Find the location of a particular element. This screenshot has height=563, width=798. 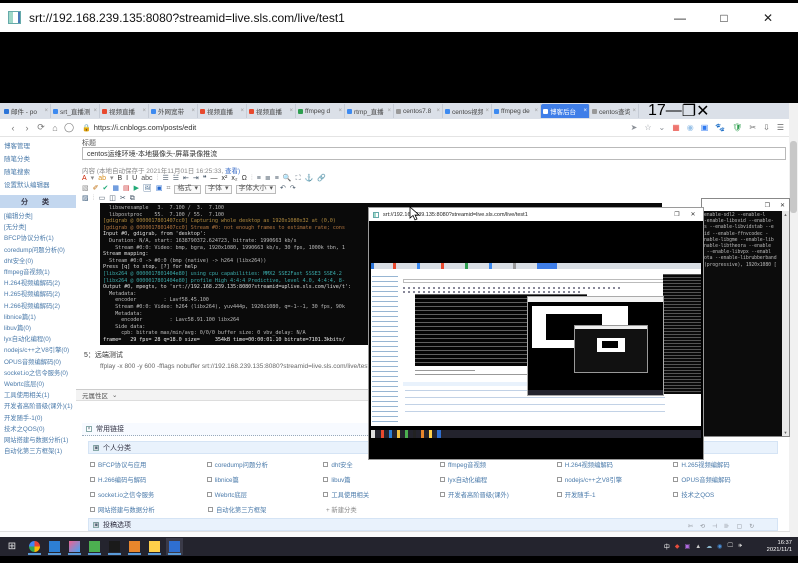

back-icon: ‹ is located at coordinates (13, 128).